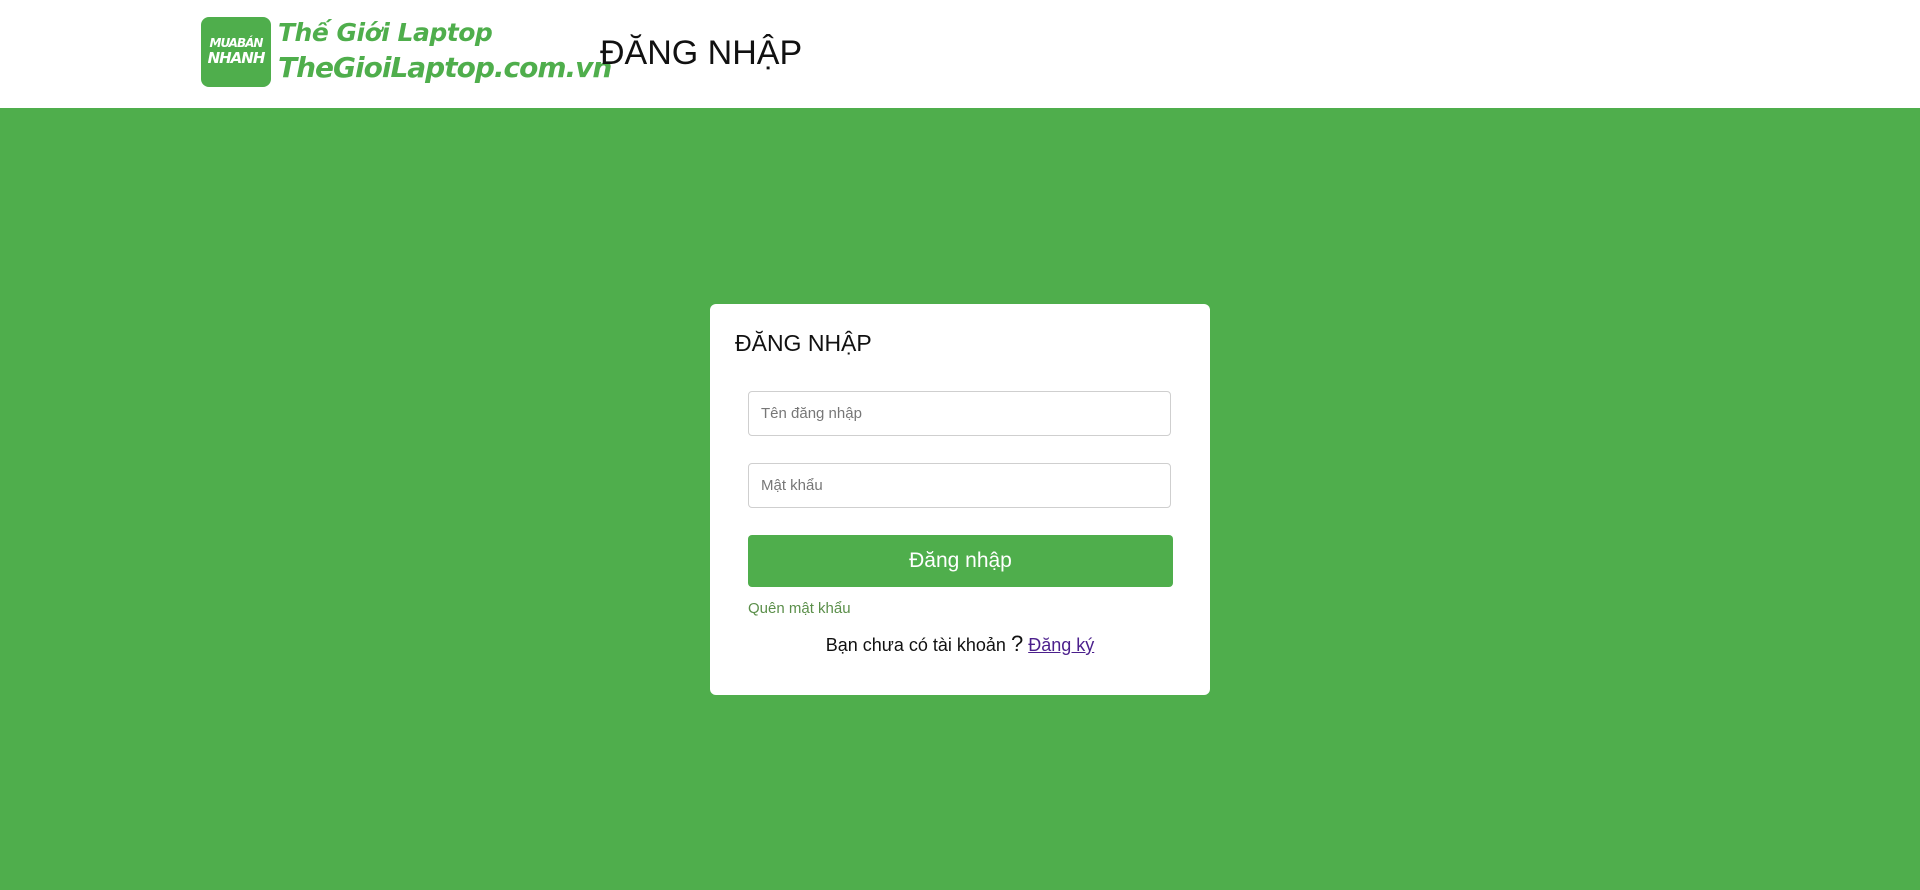 This screenshot has width=1920, height=890. I want to click on muabannhanh-logo-badge: MUABÁN NHANH, so click(236, 52).